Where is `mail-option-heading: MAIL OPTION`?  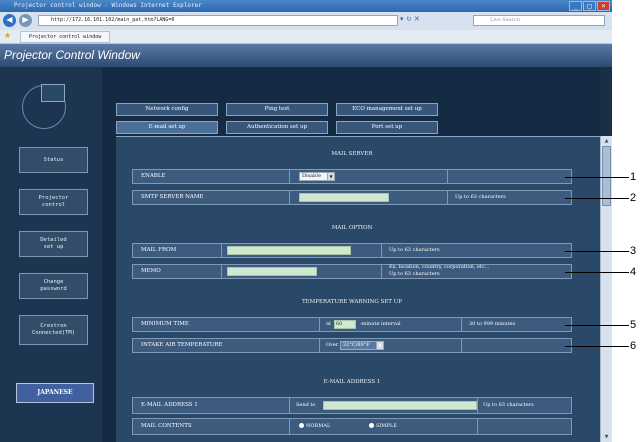
mail-option-heading: MAIL OPTION is located at coordinates (352, 228).